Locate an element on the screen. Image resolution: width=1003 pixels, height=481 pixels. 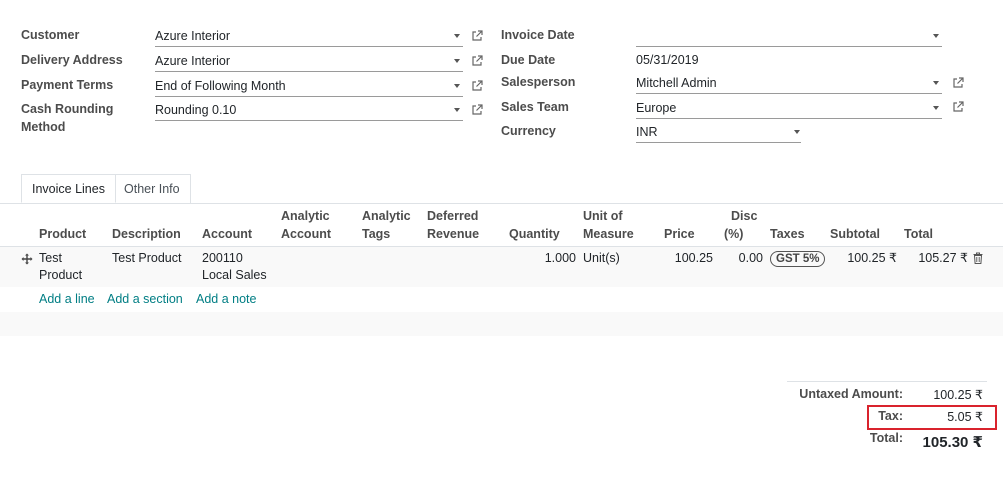
col-total: Total is located at coordinates (918, 234).